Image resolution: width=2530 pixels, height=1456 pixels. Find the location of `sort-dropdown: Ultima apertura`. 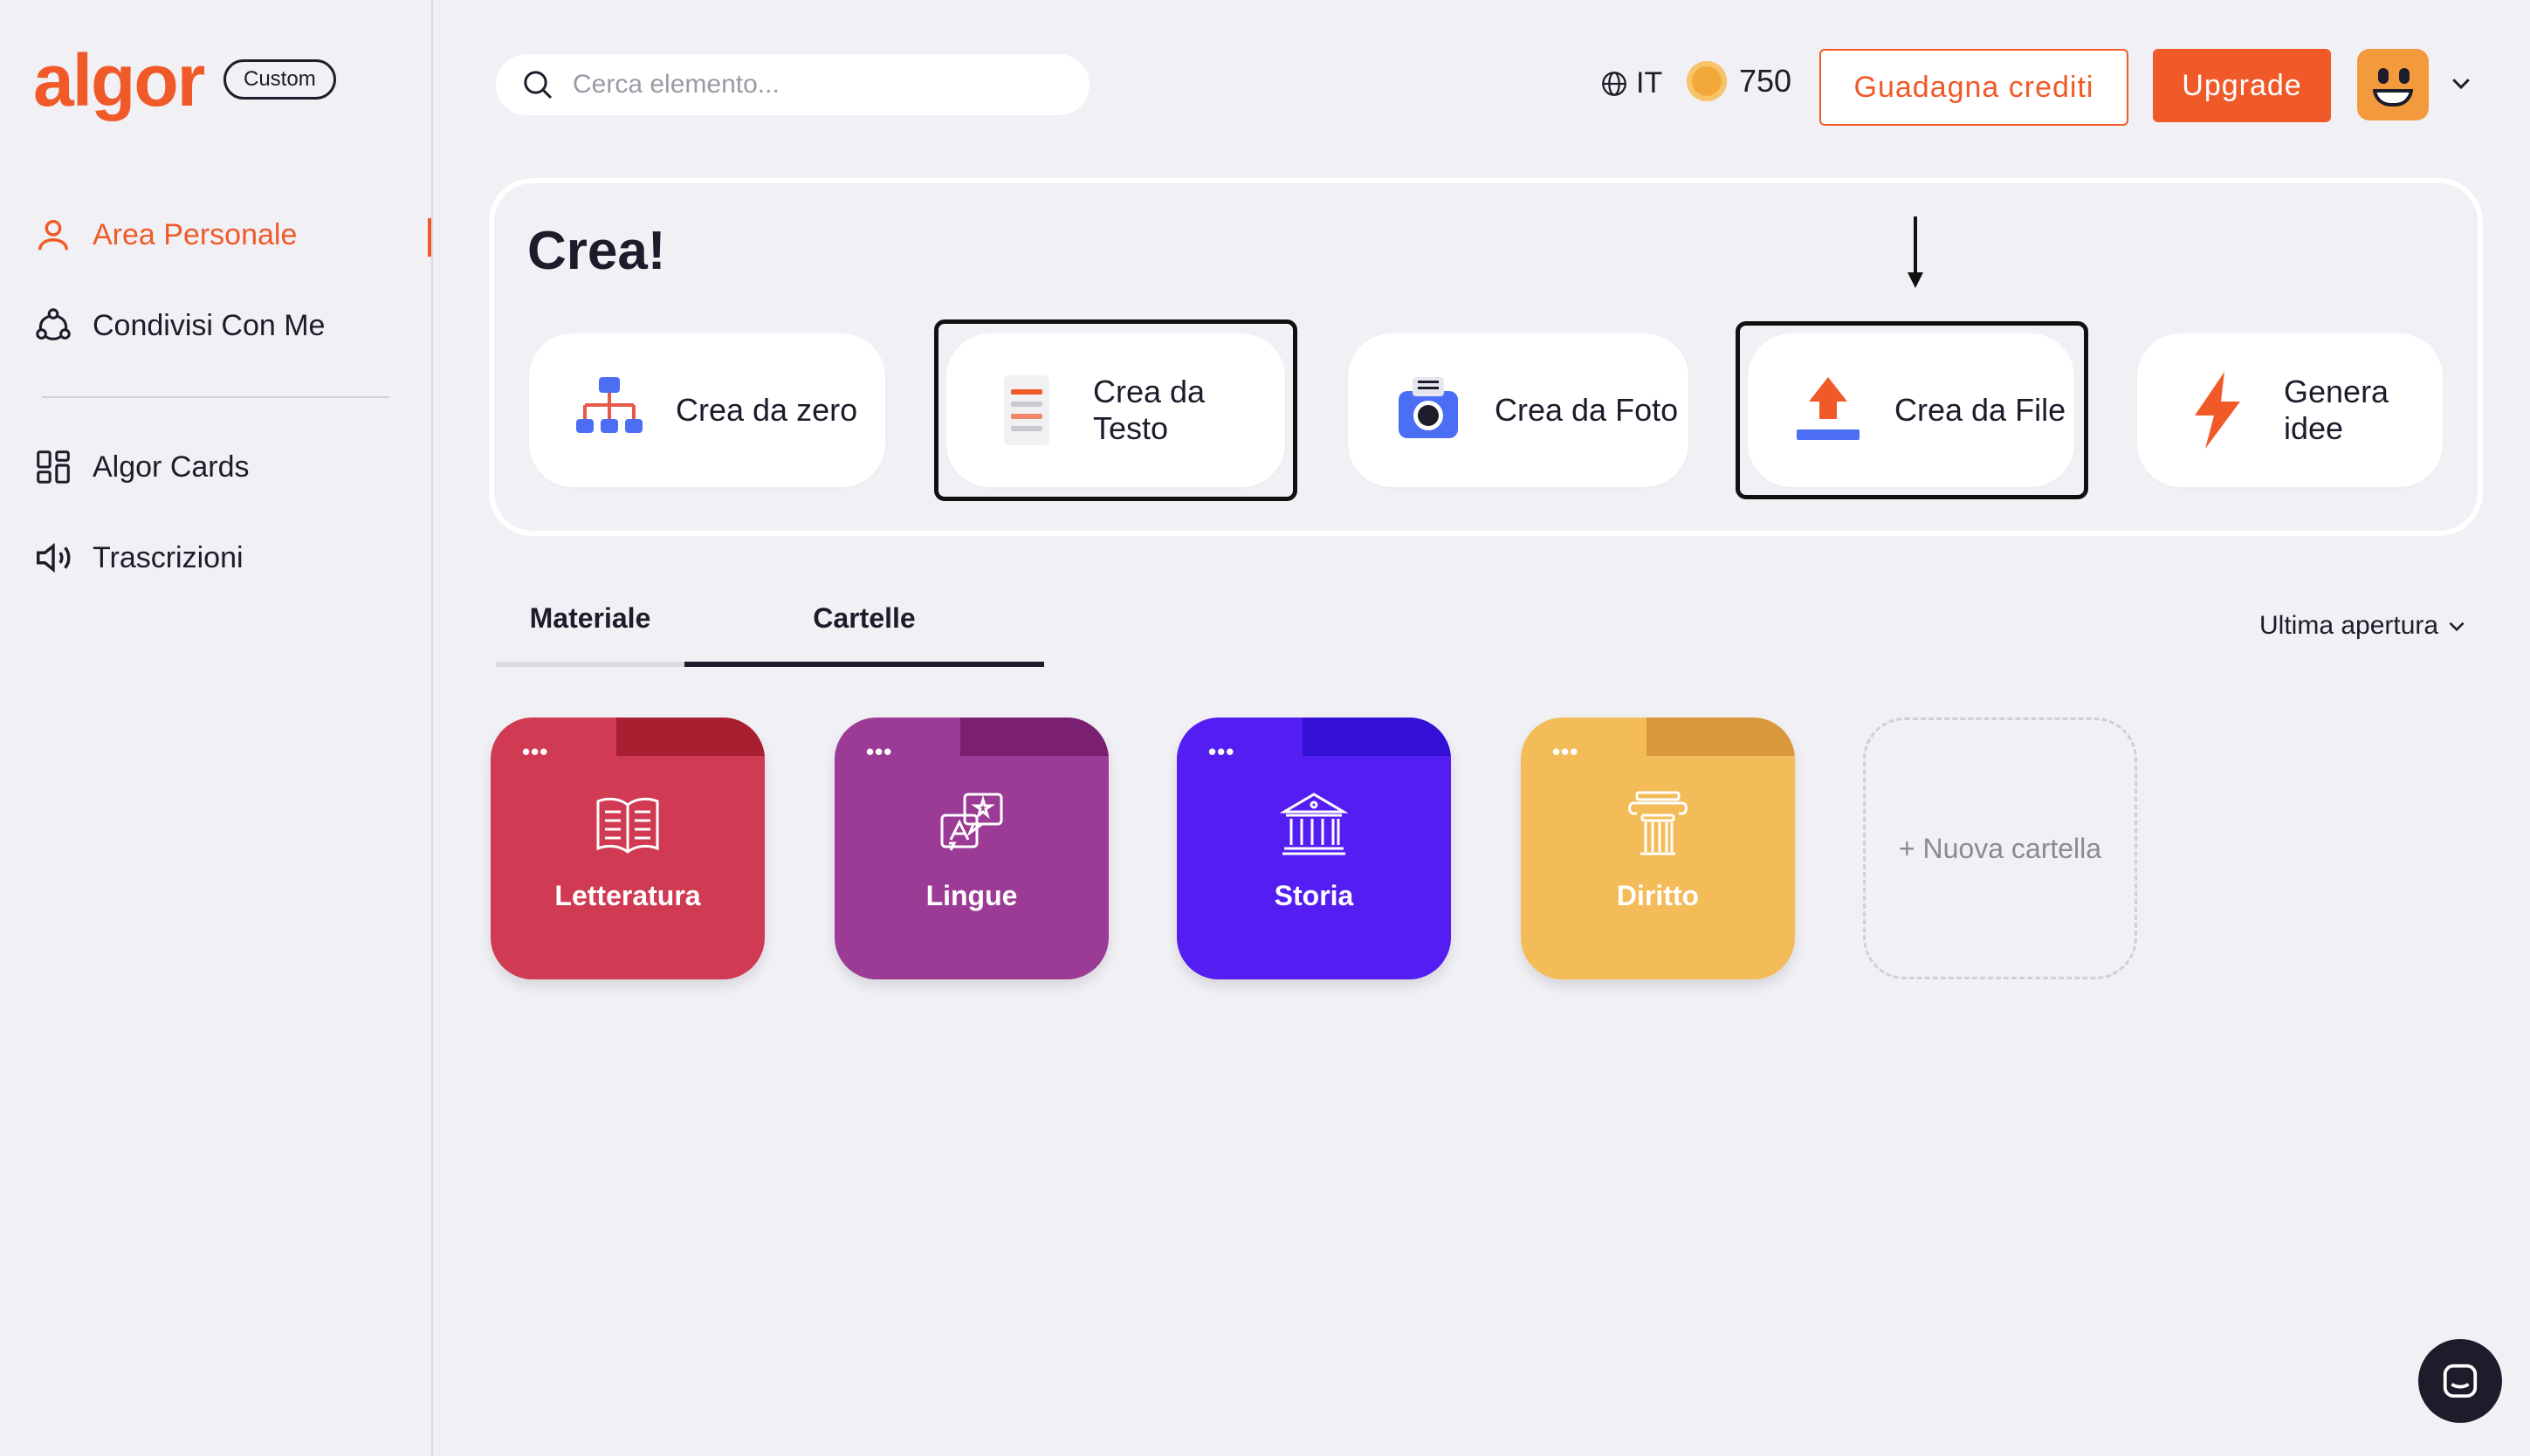

sort-dropdown: Ultima apertura is located at coordinates (2363, 626).